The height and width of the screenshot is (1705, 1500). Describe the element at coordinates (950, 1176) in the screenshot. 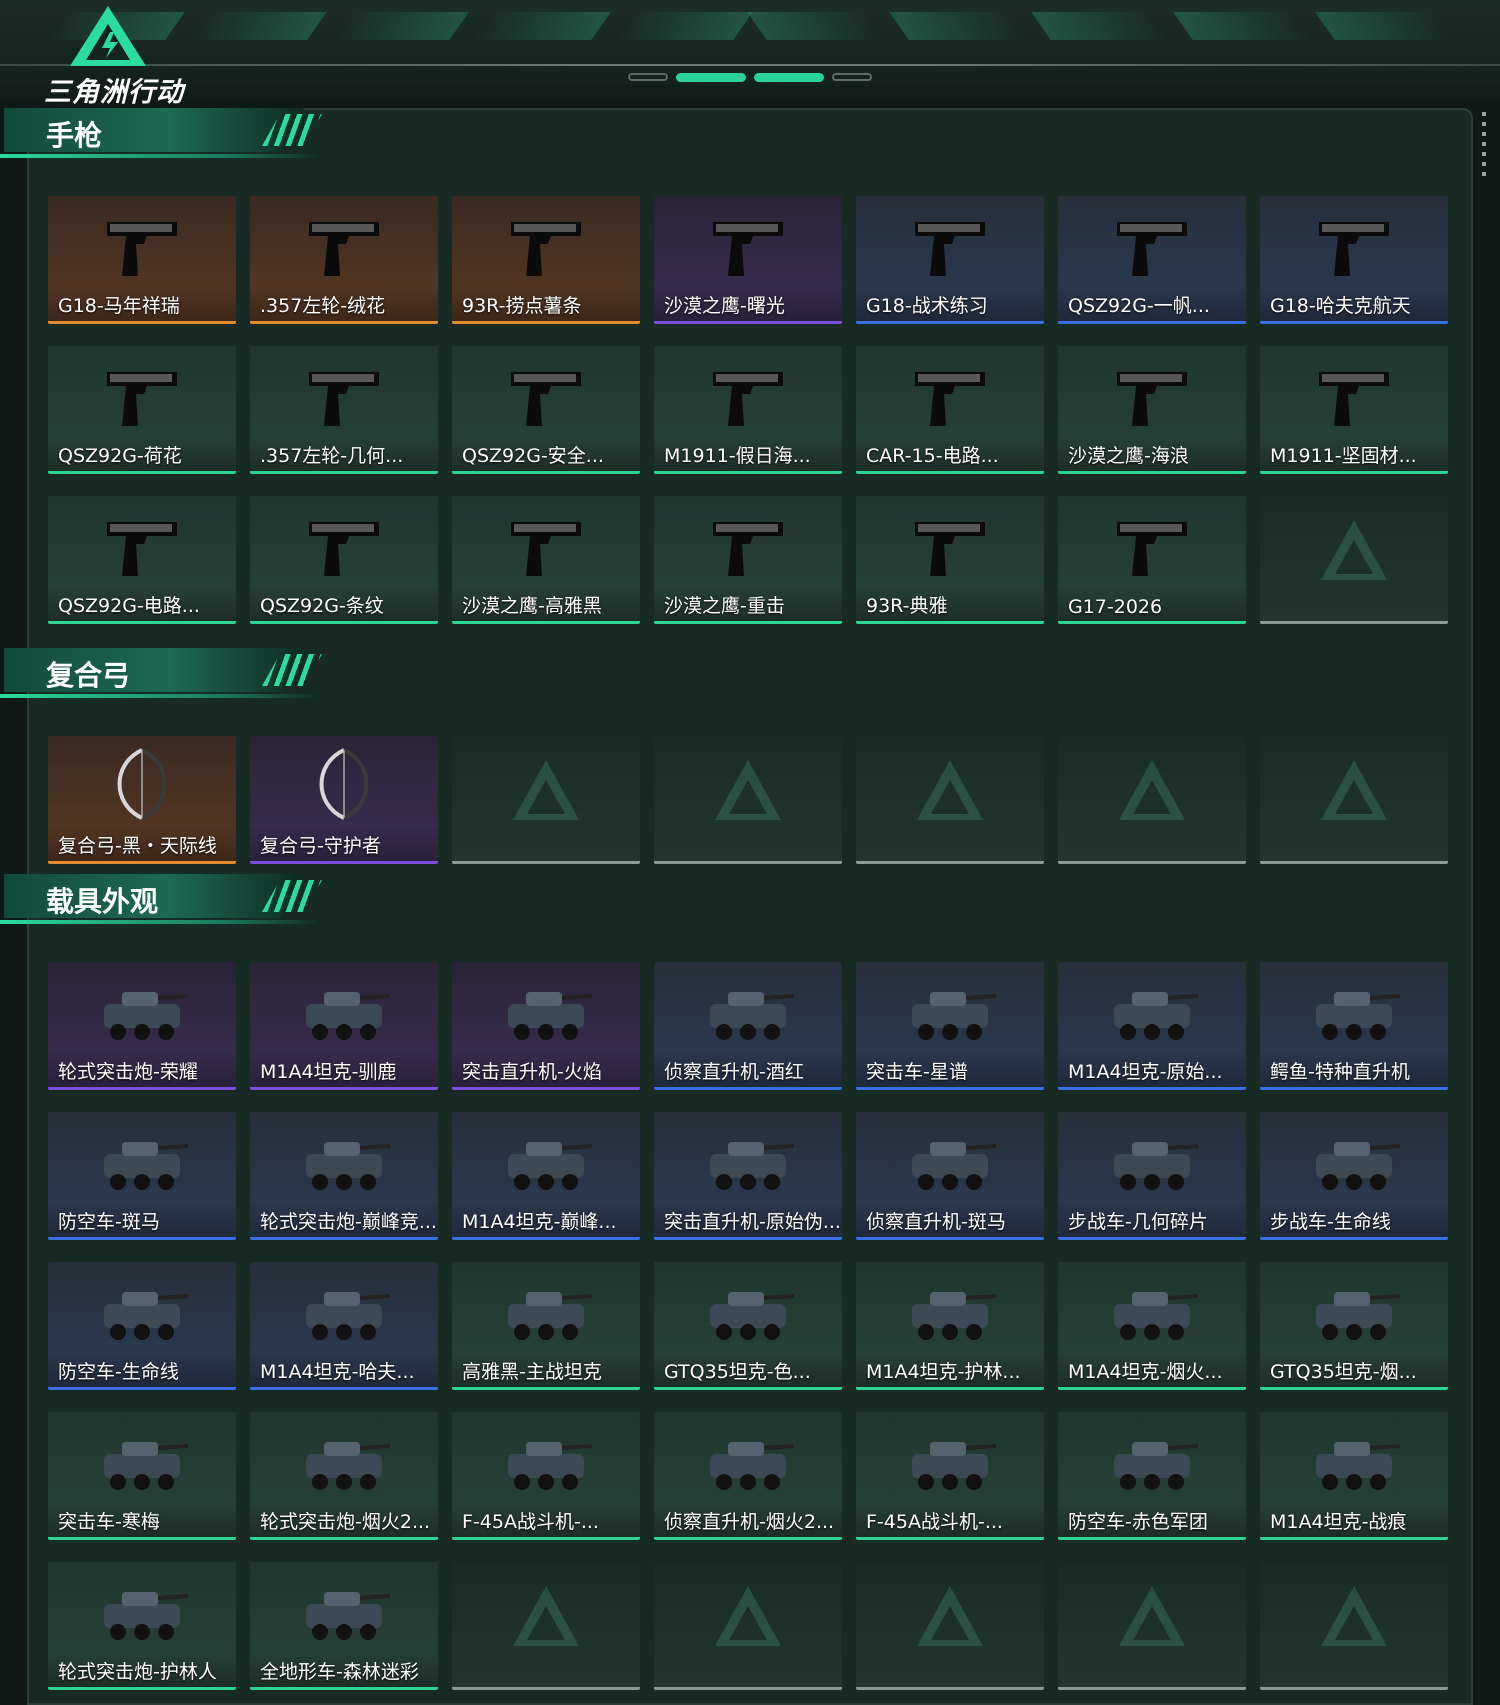

I see `item-card: 侦察直升机-斑马` at that location.